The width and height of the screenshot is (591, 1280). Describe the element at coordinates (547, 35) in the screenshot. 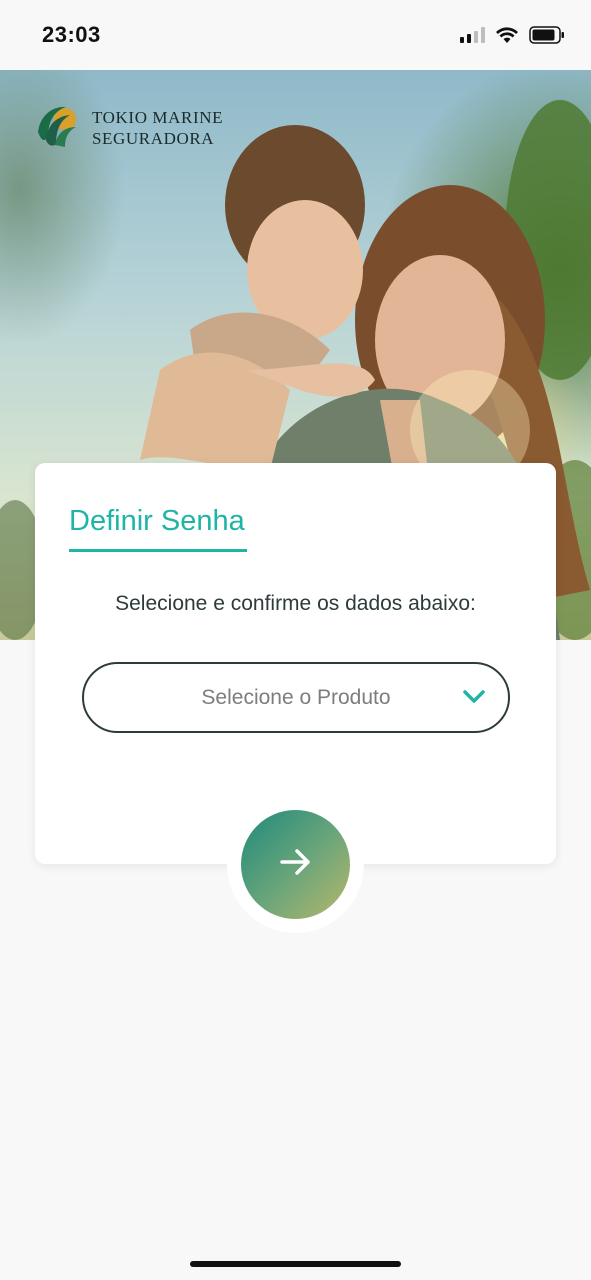

I see `battery-icon` at that location.